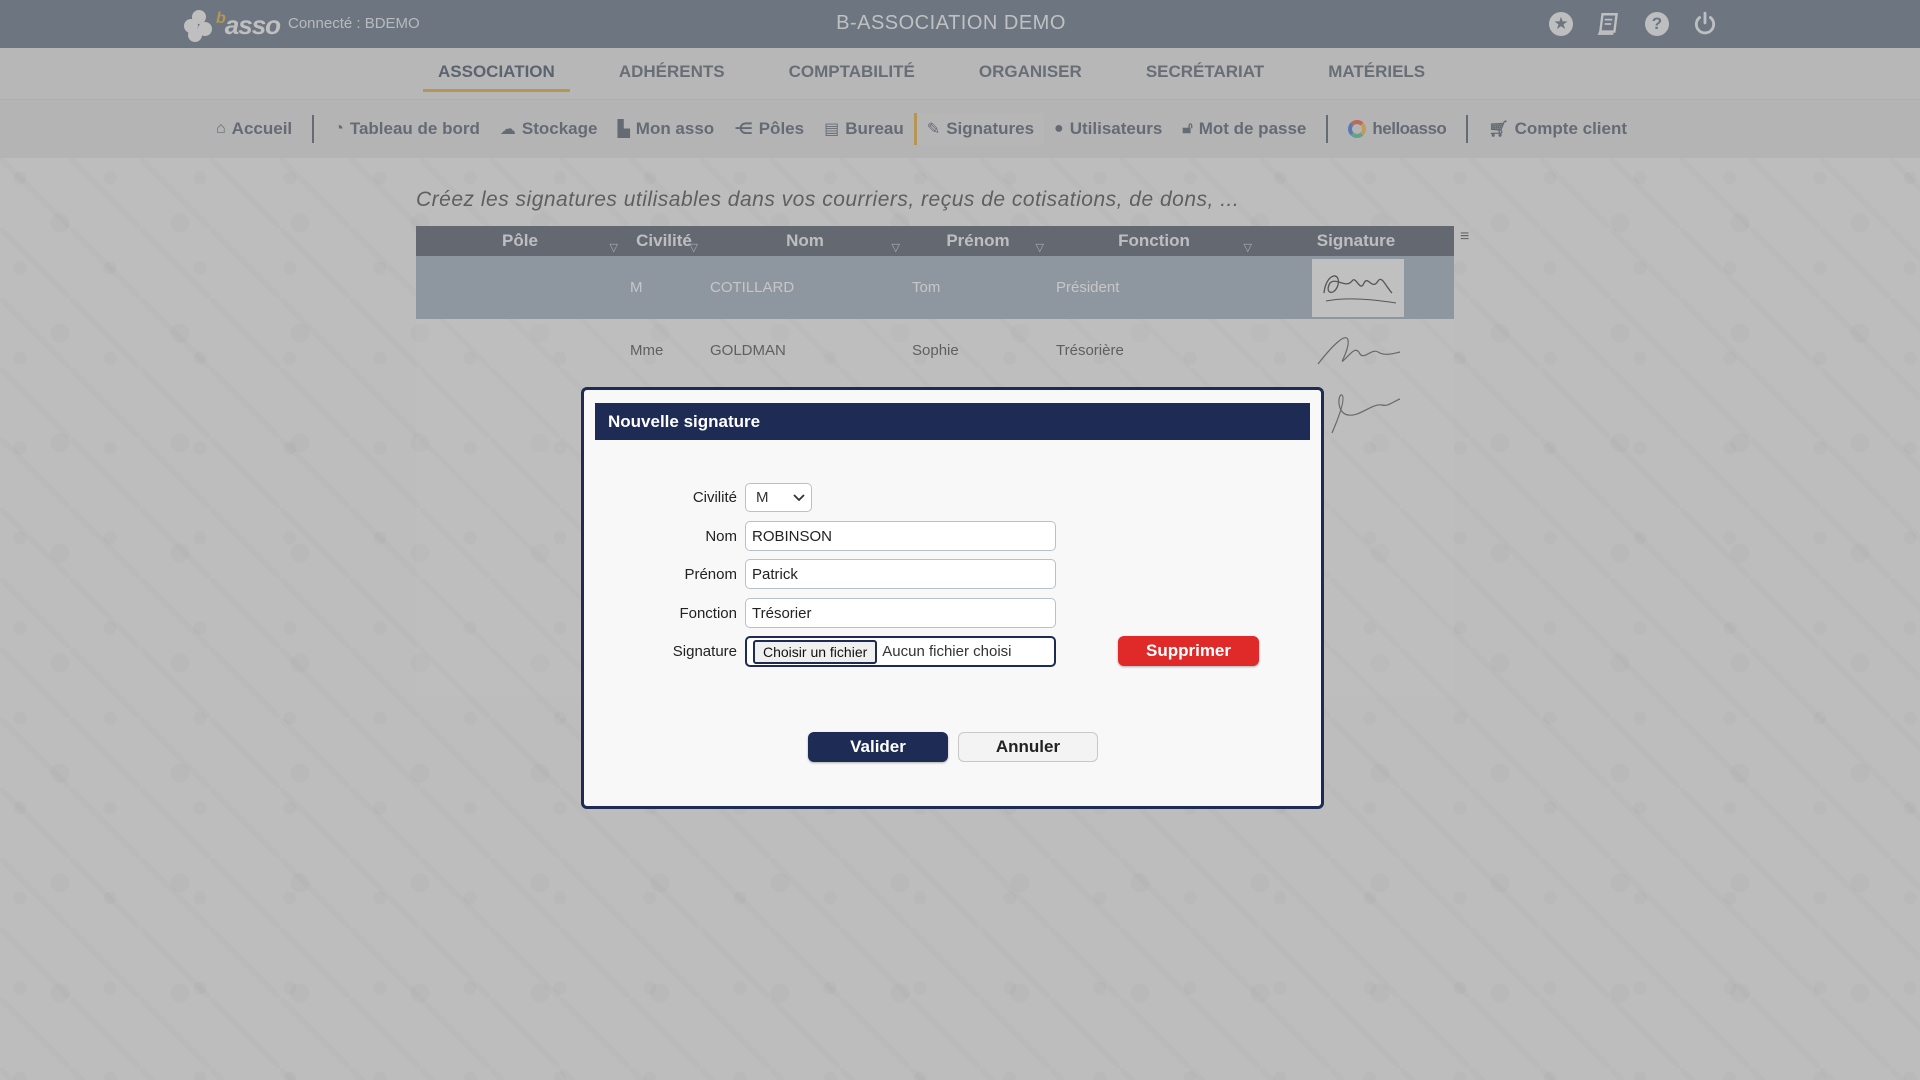 Image resolution: width=1920 pixels, height=1080 pixels. What do you see at coordinates (708, 613) in the screenshot?
I see `fonction-label: Fonction` at bounding box center [708, 613].